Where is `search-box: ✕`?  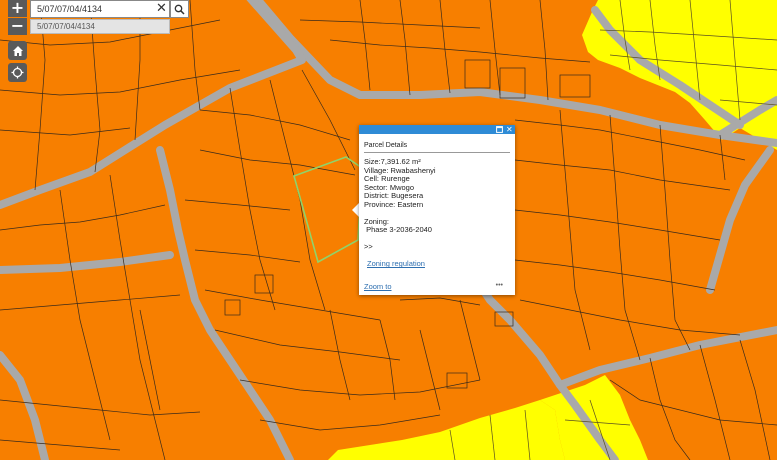
search-box: ✕ is located at coordinates (100, 9).